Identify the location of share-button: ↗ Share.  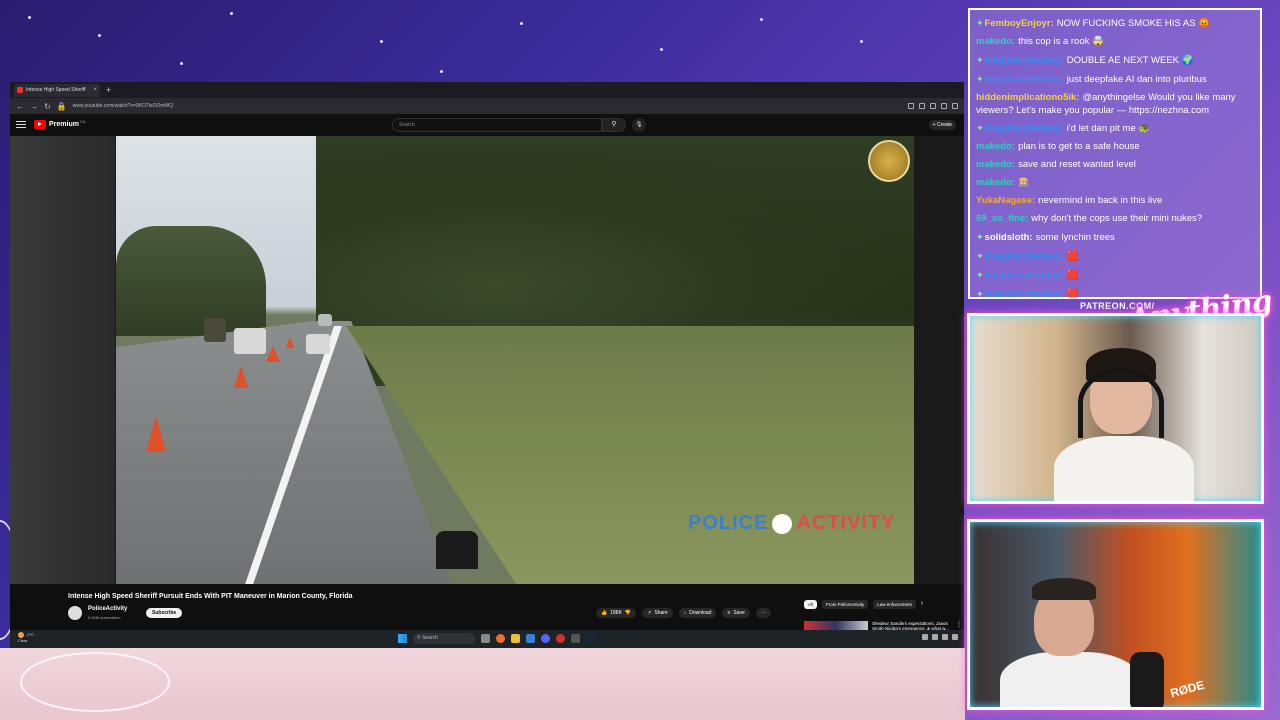
(657, 613).